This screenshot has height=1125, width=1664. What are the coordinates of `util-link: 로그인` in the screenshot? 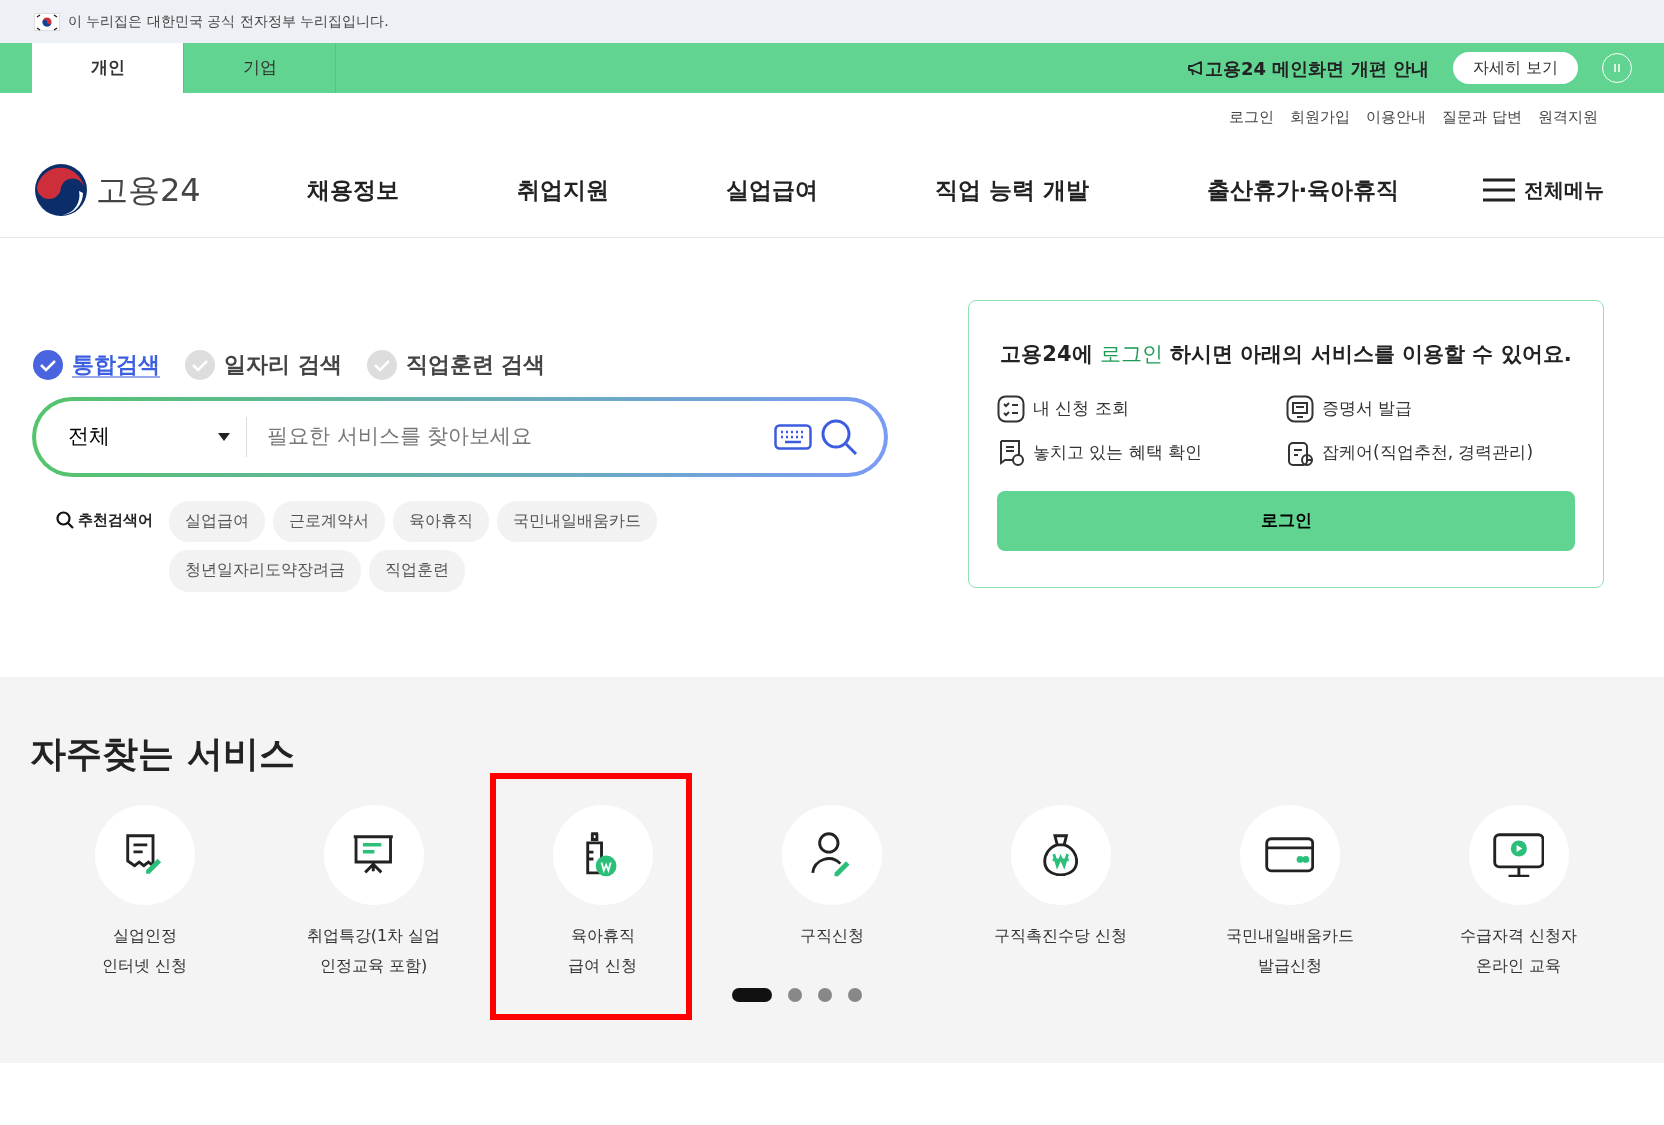 It's located at (1252, 118).